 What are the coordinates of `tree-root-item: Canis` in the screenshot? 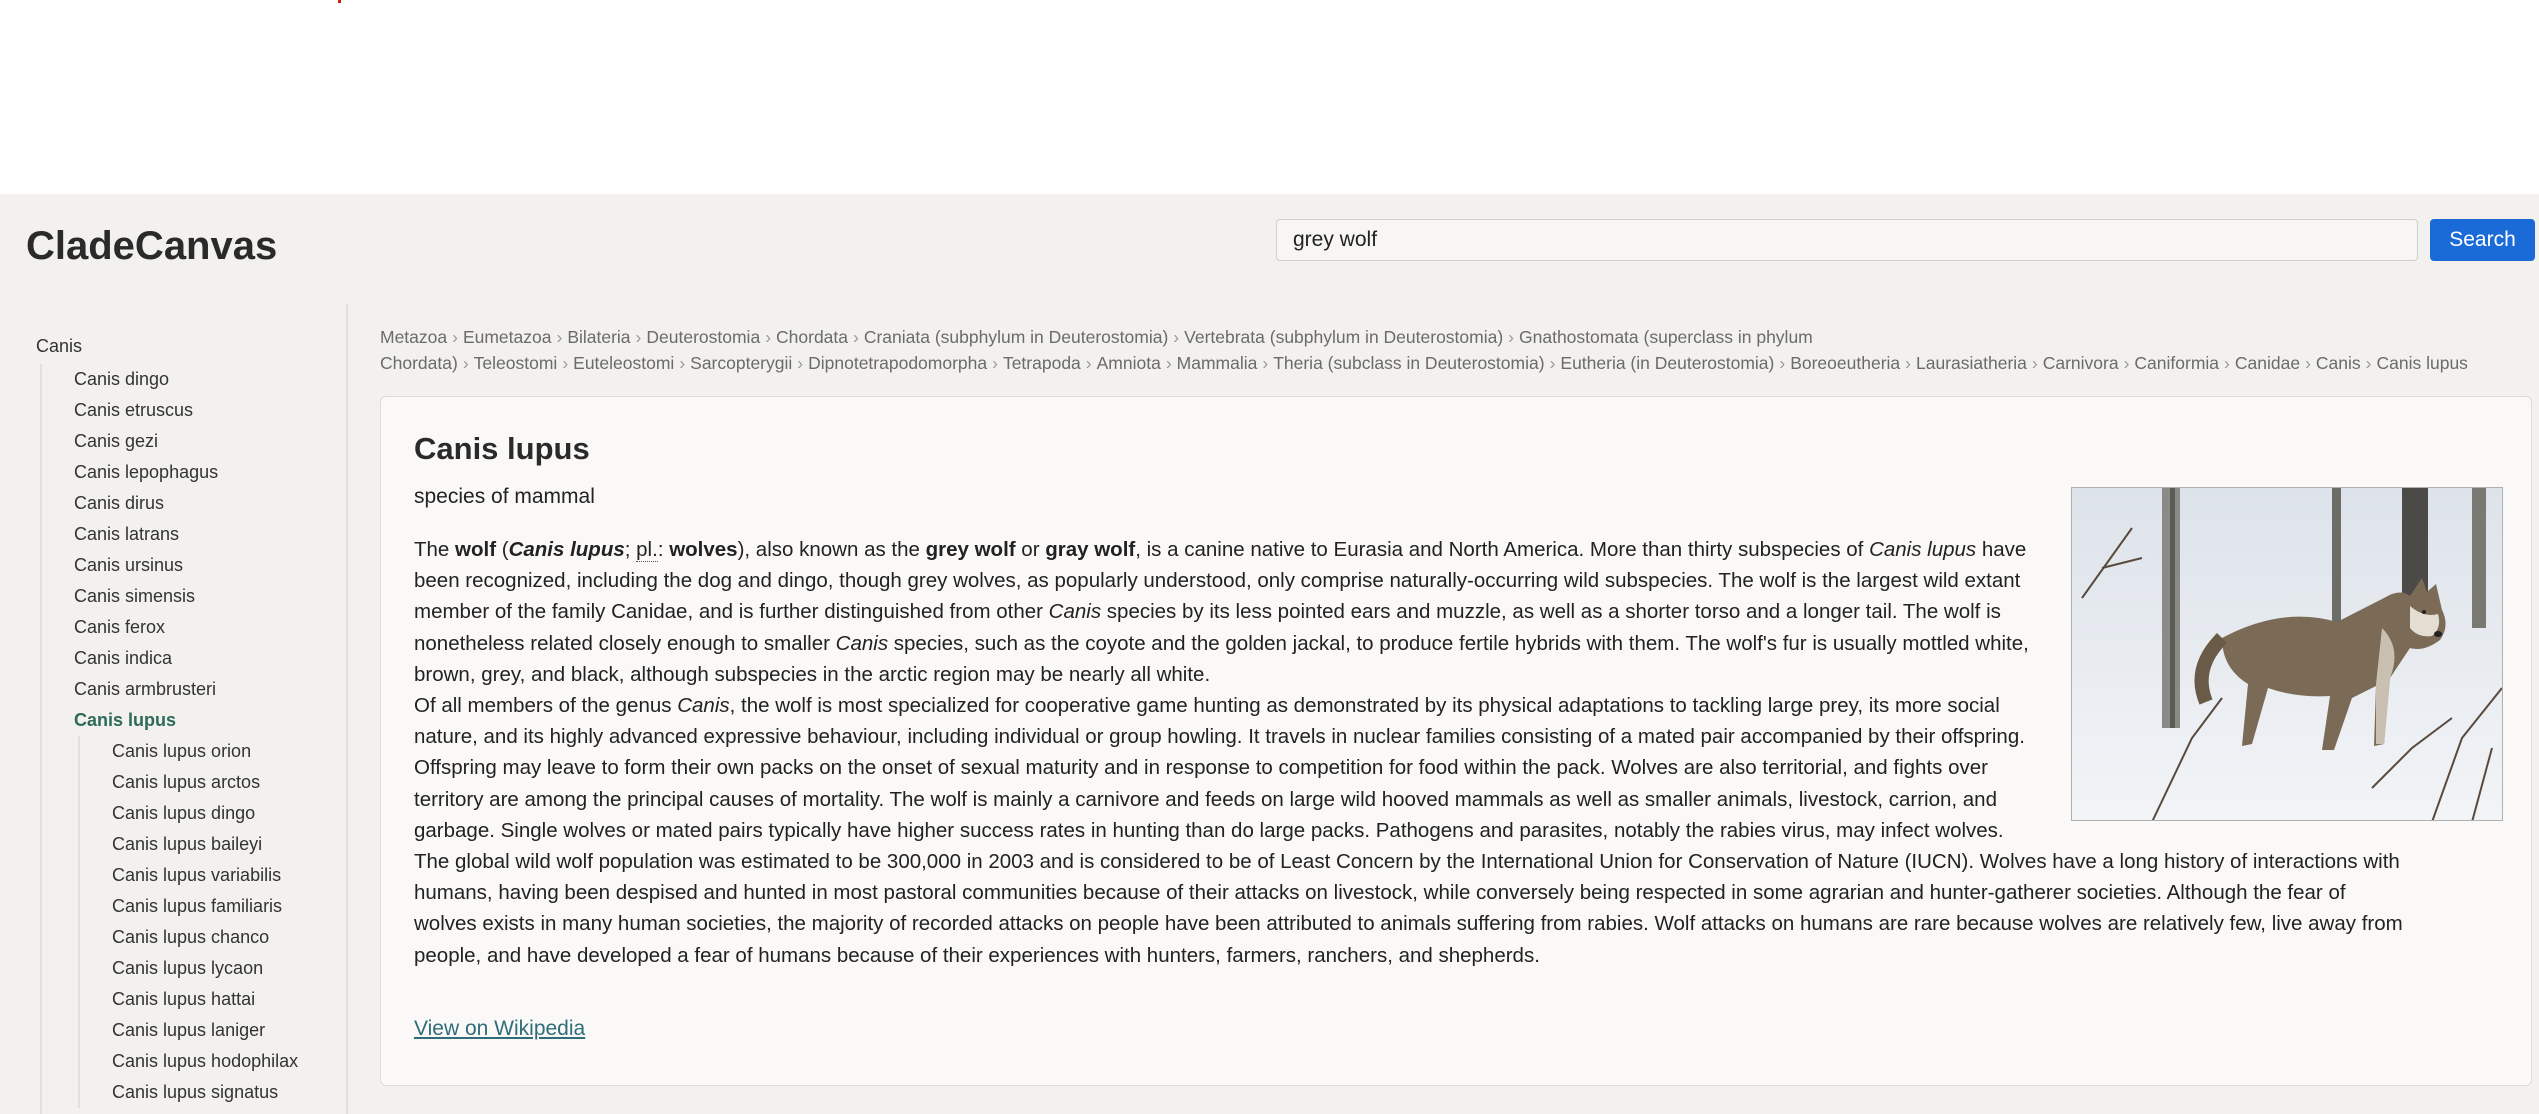 It's located at (59, 346).